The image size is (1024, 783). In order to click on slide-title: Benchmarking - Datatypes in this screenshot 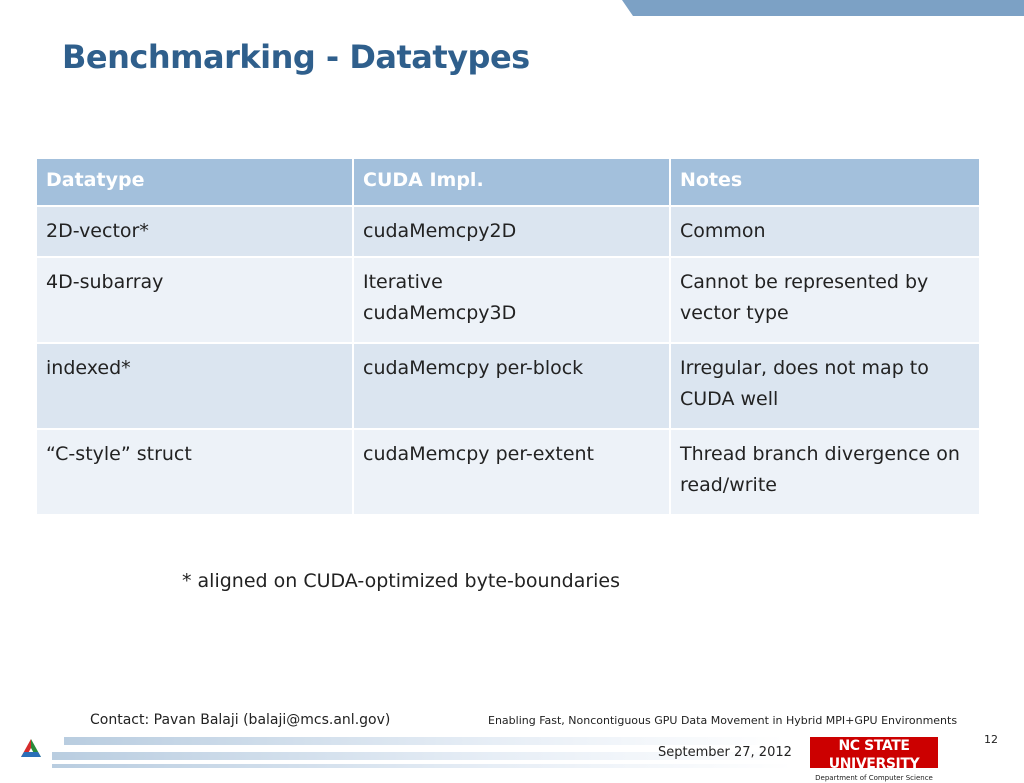, I will do `click(296, 57)`.